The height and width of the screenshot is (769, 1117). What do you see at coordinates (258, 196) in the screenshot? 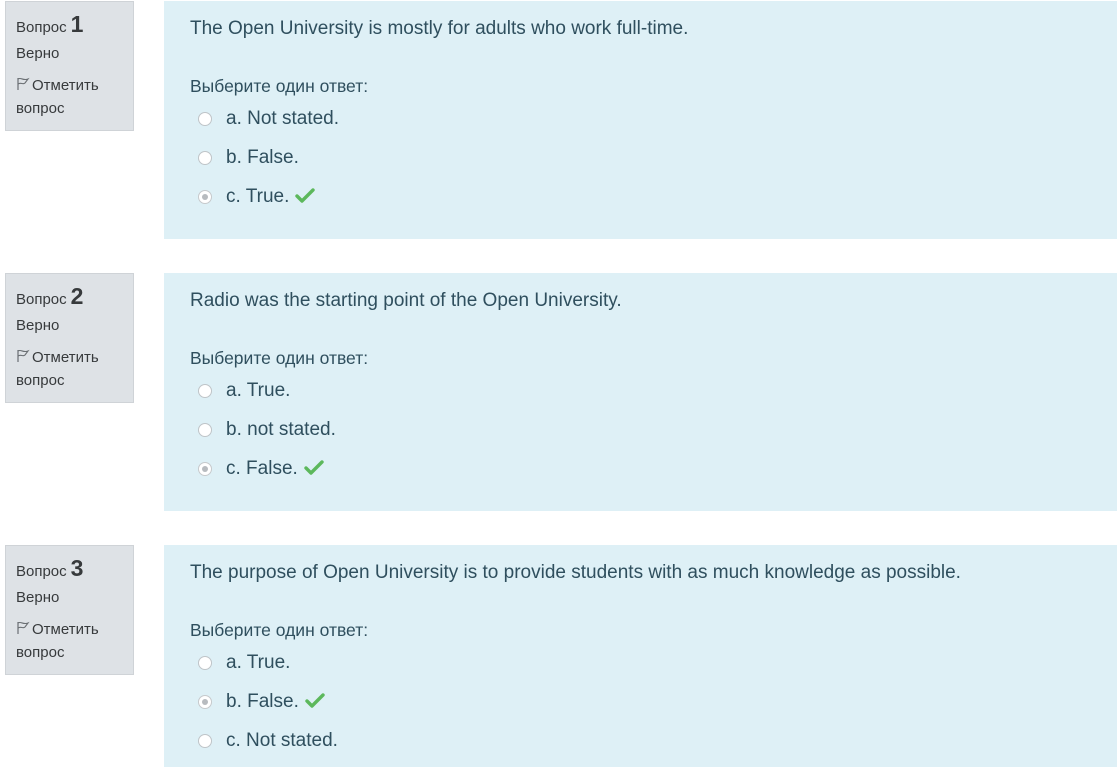
I see `answer-label-text: c. True.` at bounding box center [258, 196].